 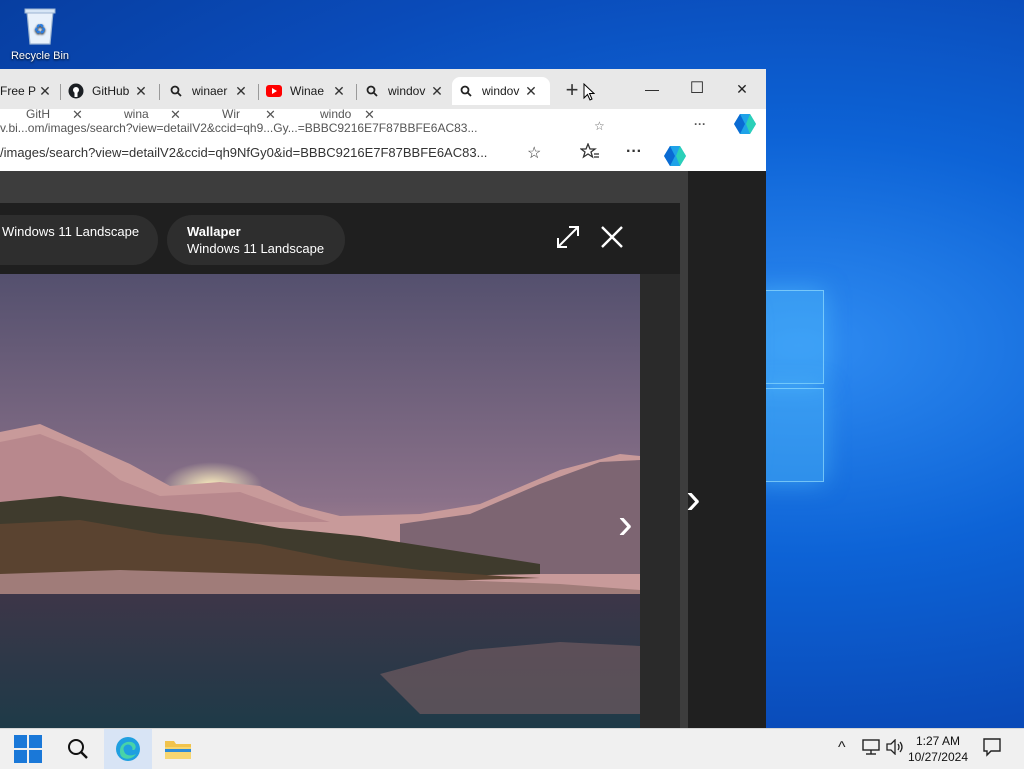 I want to click on ghost-tab-label: wina, so click(x=136, y=114).